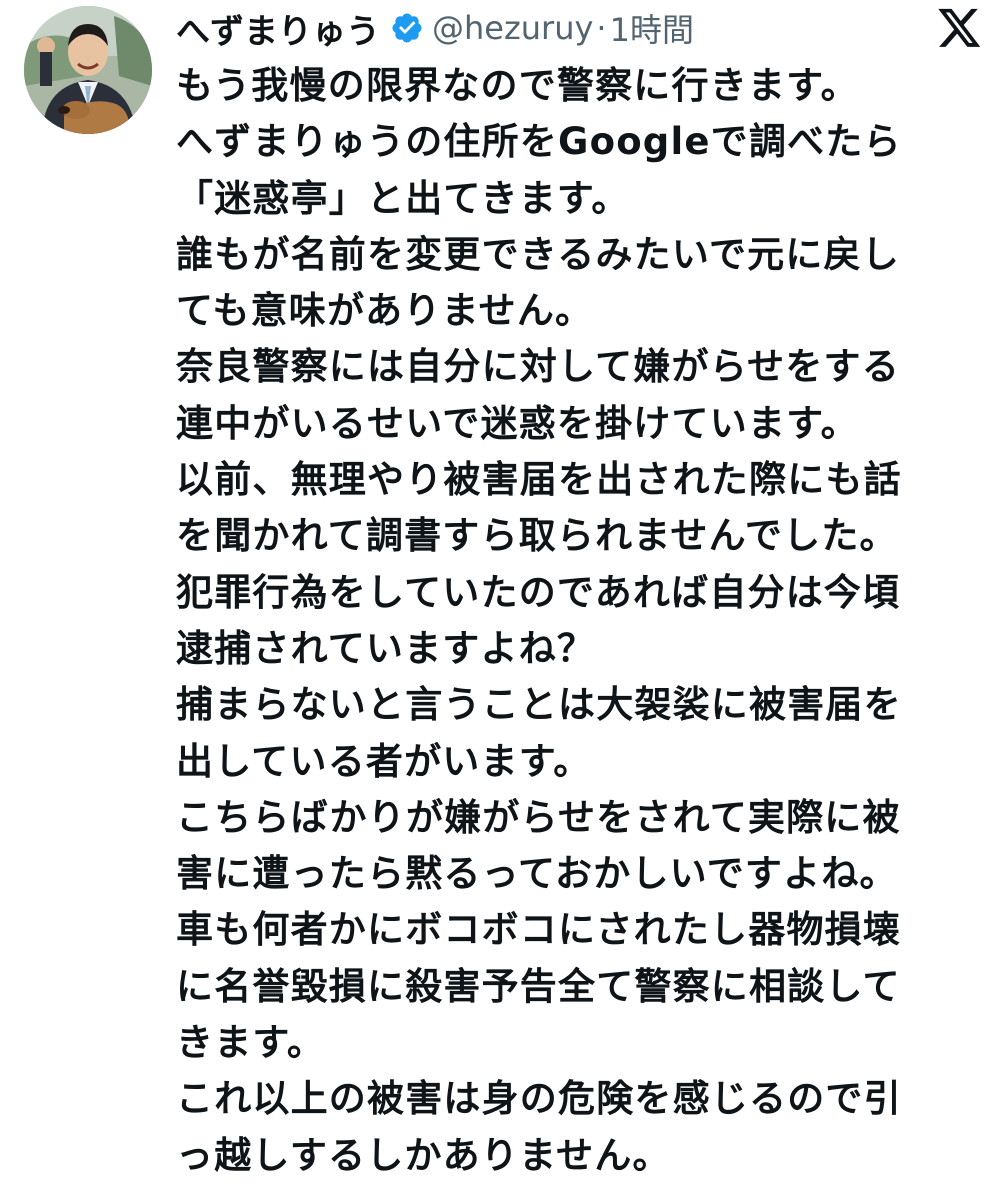  Describe the element at coordinates (385, 311) in the screenshot. I see `tweet-text-line: ても意味がありません。` at that location.